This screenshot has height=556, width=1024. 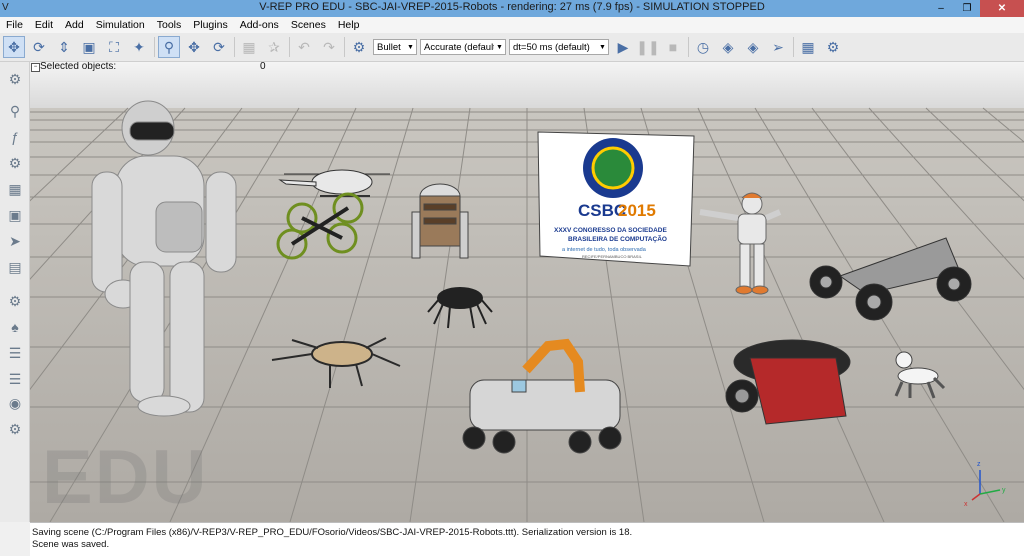 What do you see at coordinates (169, 25) in the screenshot?
I see `menu-tools: Tools` at bounding box center [169, 25].